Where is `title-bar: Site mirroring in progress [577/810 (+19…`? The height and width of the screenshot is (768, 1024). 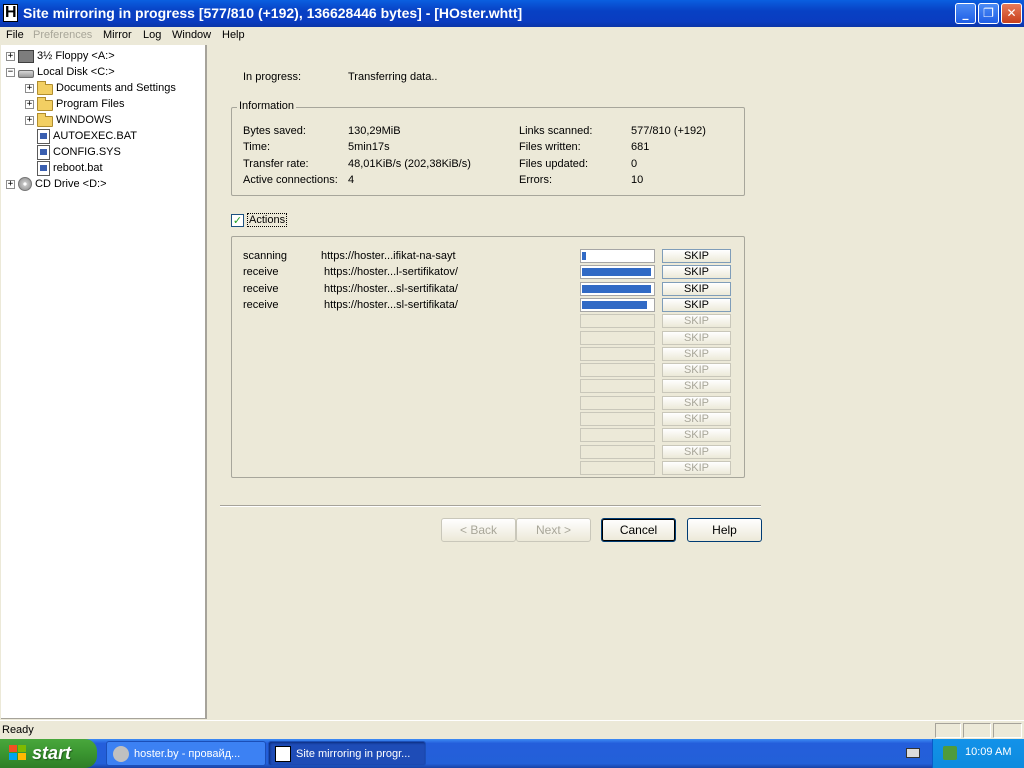
title-bar: Site mirroring in progress [577/810 (+19… is located at coordinates (512, 13).